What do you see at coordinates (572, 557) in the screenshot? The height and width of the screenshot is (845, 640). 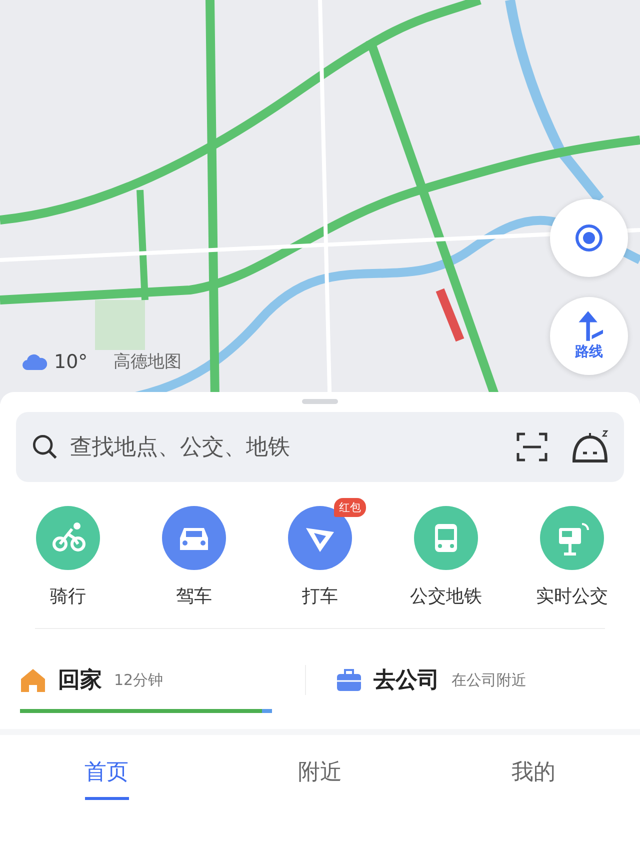 I see `quick-action-button: 实时公交` at bounding box center [572, 557].